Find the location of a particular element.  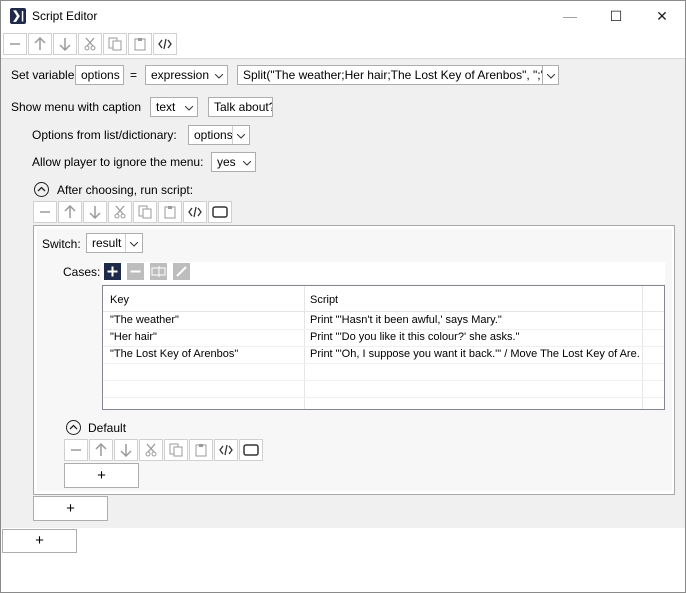

empty-row is located at coordinates (383, 389).